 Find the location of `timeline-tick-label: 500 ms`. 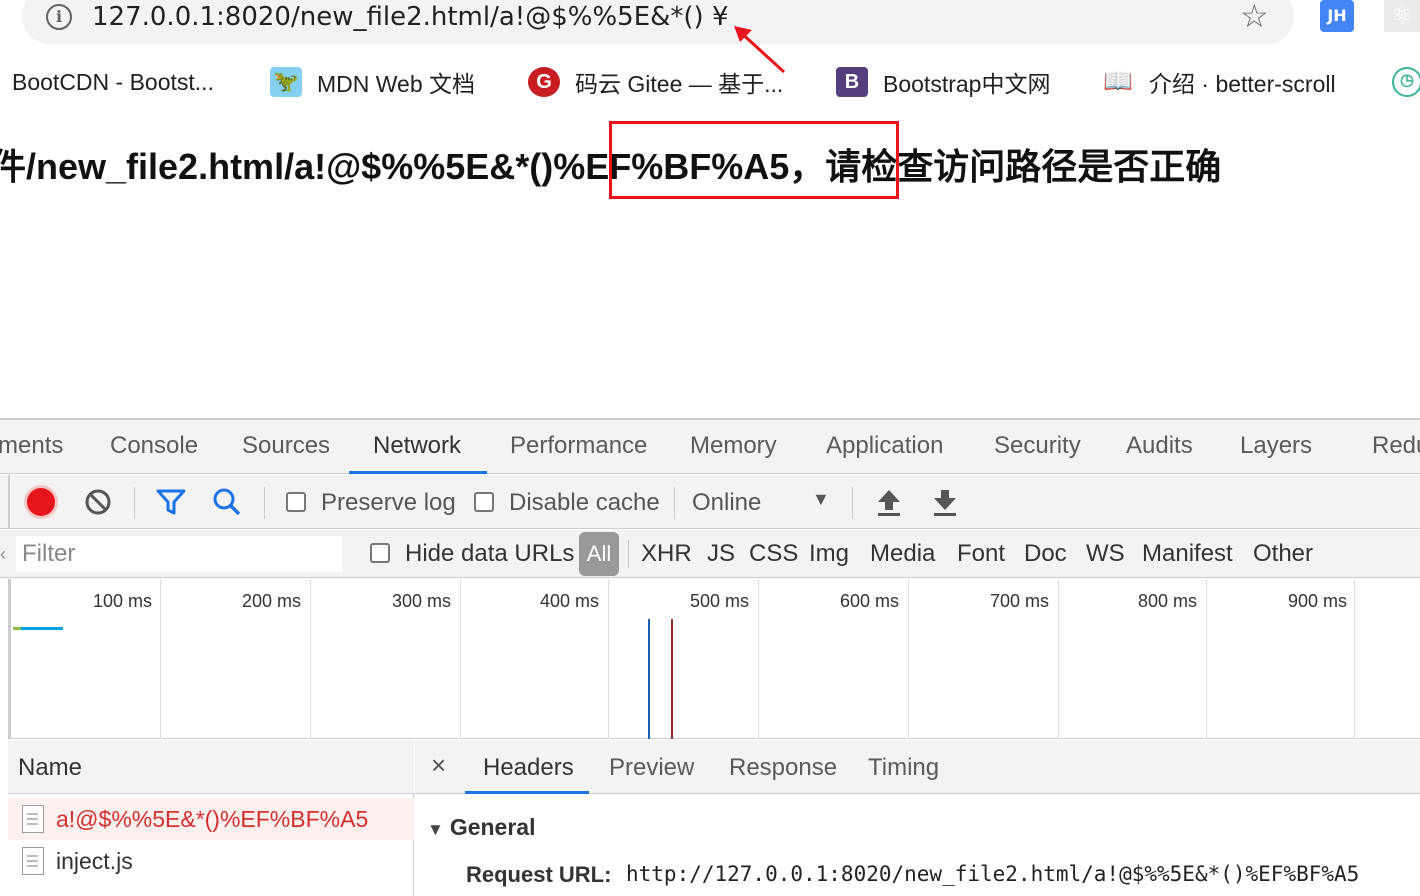

timeline-tick-label: 500 ms is located at coordinates (720, 601).